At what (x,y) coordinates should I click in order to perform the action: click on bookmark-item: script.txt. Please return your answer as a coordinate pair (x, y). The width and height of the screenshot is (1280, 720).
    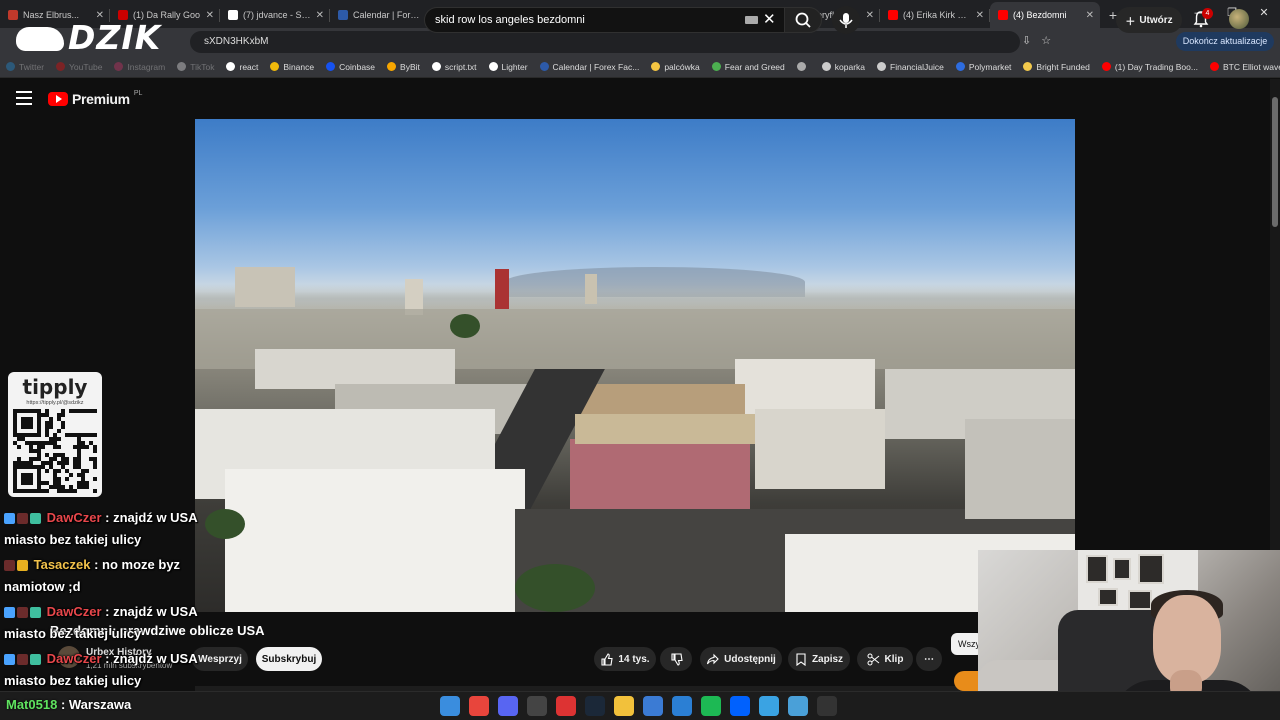
    Looking at the image, I should click on (454, 67).